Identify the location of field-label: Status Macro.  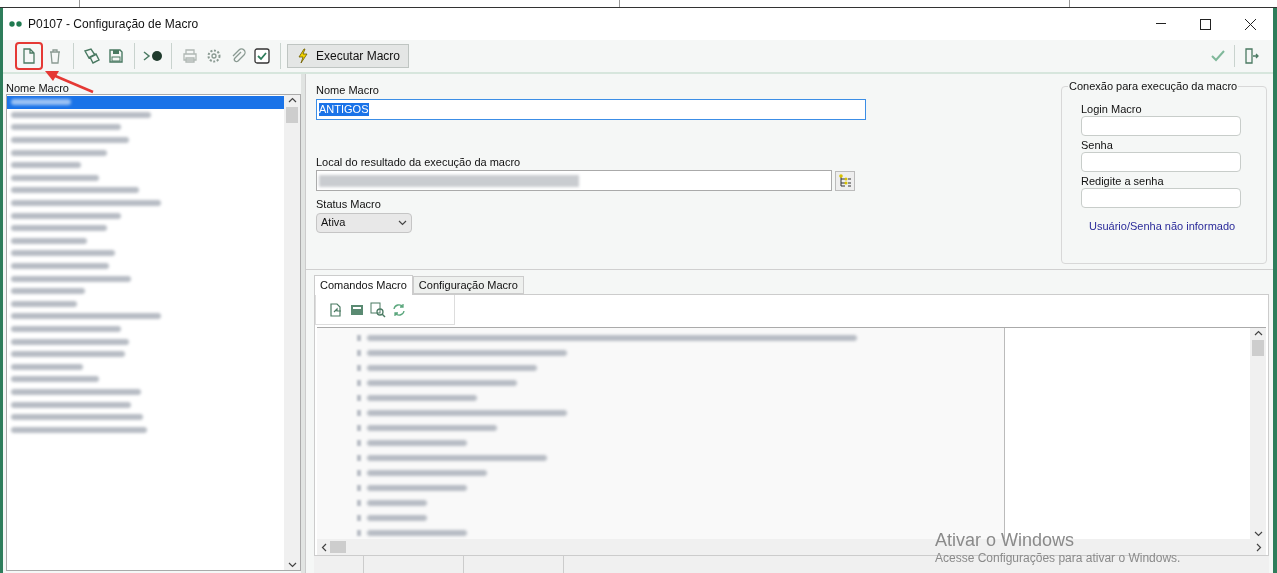
(349, 204).